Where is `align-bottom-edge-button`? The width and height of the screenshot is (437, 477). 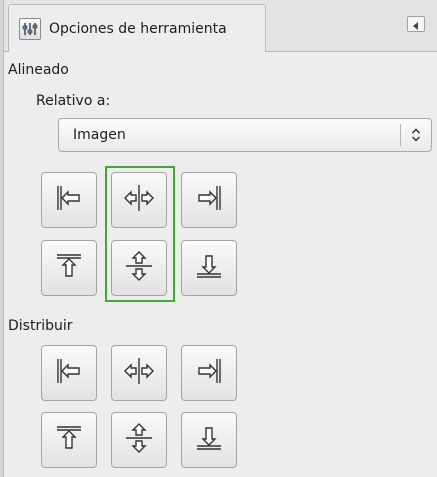 align-bottom-edge-button is located at coordinates (209, 268).